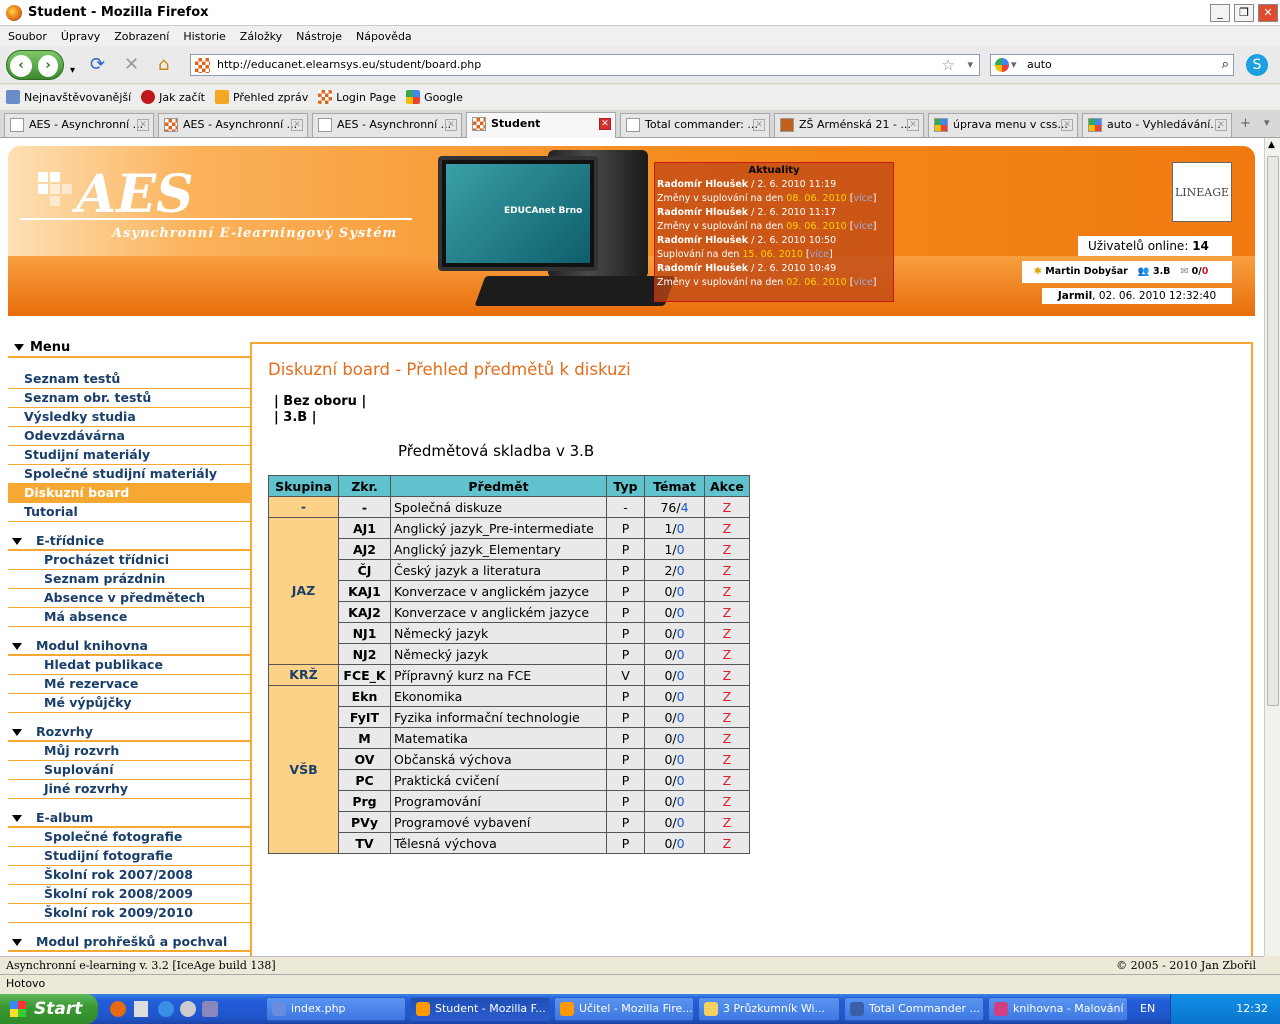 The image size is (1280, 1024). I want to click on sidebar-item-ma-absence: Má absence, so click(129, 617).